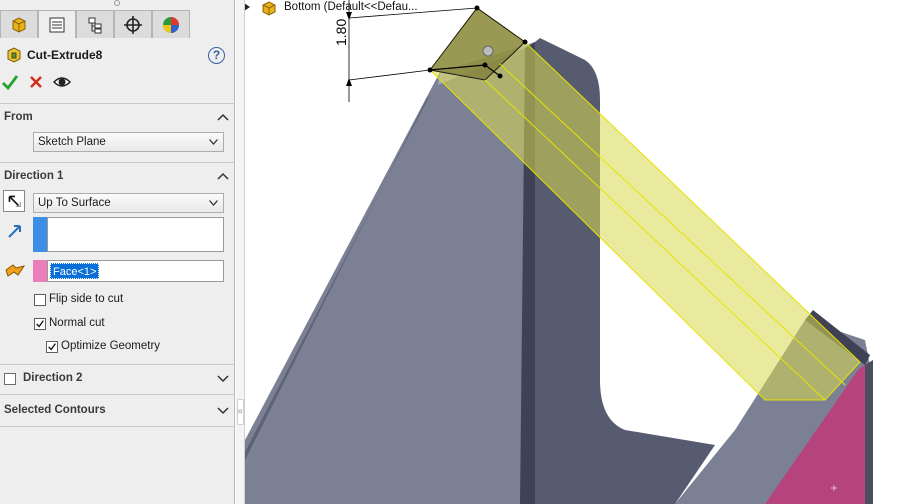 The width and height of the screenshot is (904, 504). What do you see at coordinates (65, 55) in the screenshot?
I see `feature-title: Cut-Extrude8` at bounding box center [65, 55].